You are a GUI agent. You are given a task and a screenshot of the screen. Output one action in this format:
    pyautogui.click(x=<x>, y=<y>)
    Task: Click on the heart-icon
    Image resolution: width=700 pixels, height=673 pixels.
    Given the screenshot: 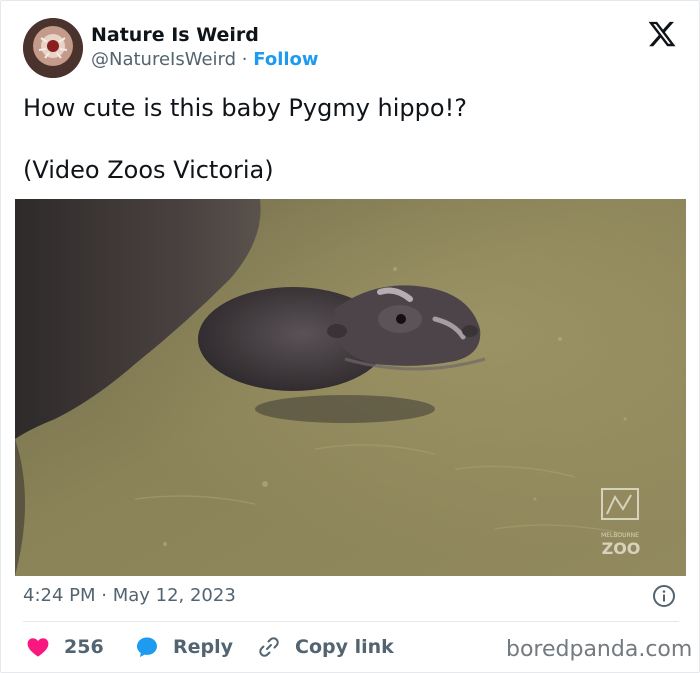 What is the action you would take?
    pyautogui.click(x=38, y=647)
    